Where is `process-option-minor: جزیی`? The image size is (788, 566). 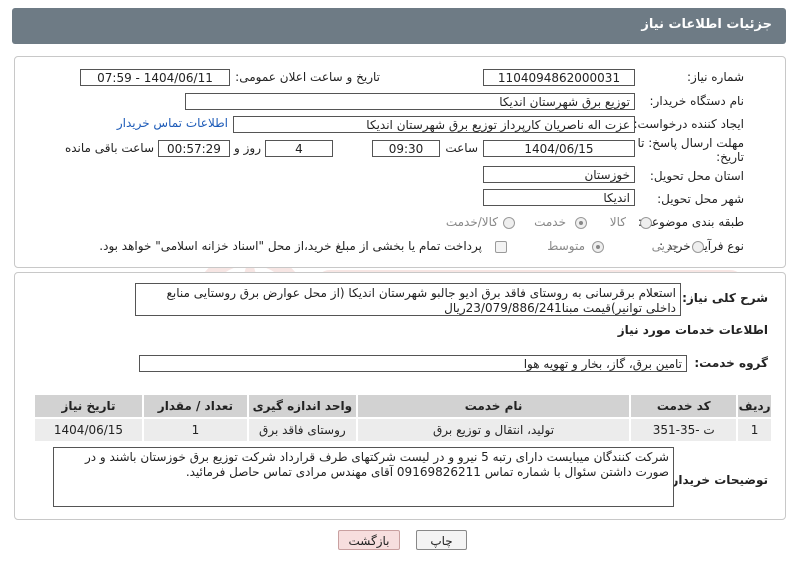
process-option-minor: جزیی is located at coordinates (665, 246).